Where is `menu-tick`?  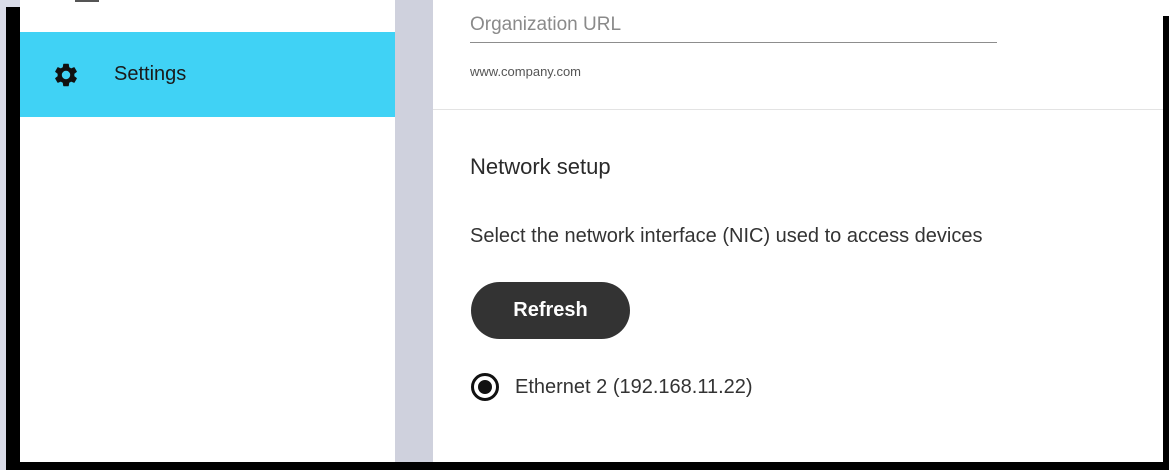
menu-tick is located at coordinates (87, 1).